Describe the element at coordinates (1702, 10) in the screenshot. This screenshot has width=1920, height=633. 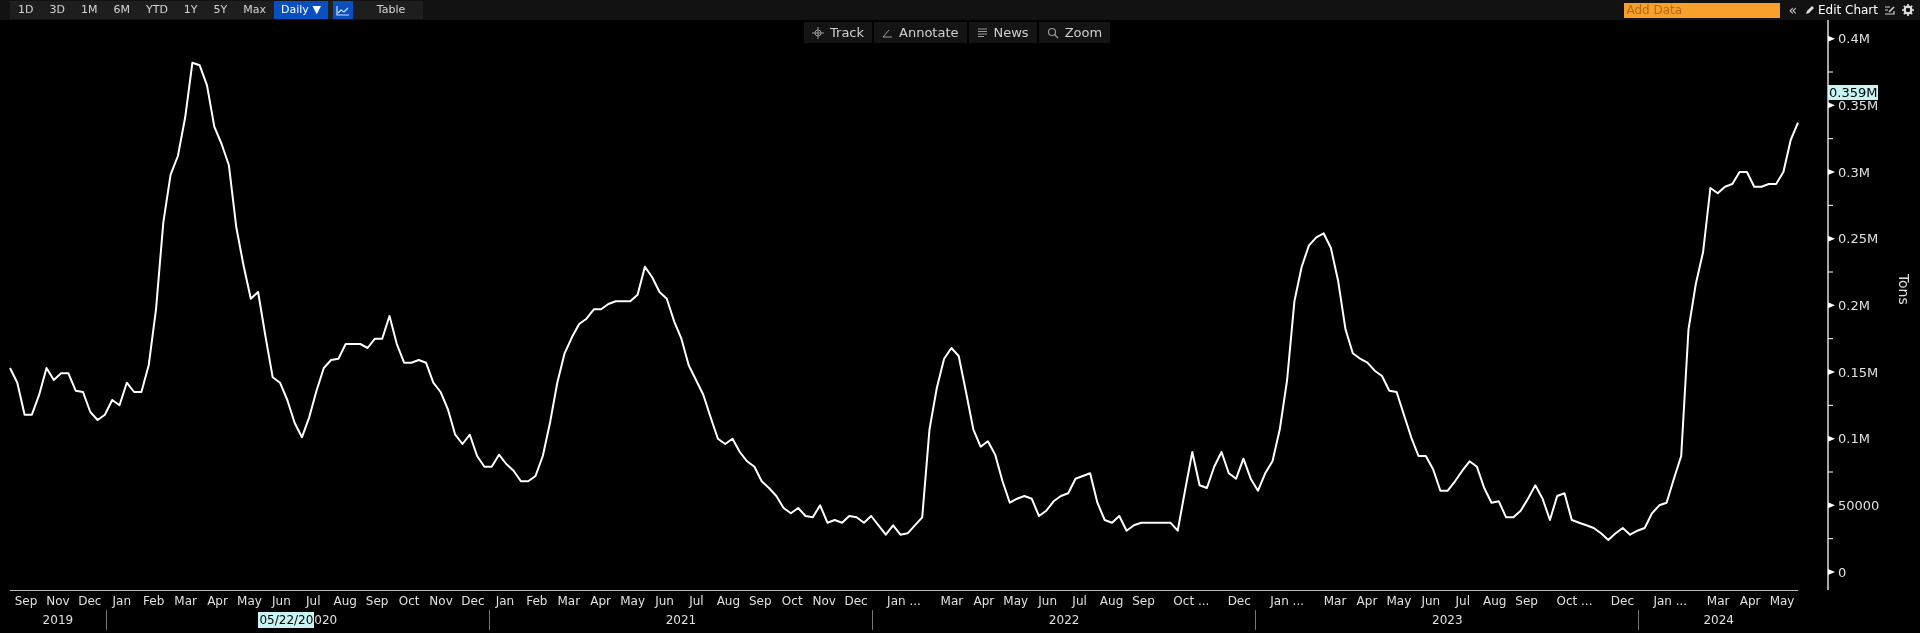
I see `add-data-field: Add Data` at that location.